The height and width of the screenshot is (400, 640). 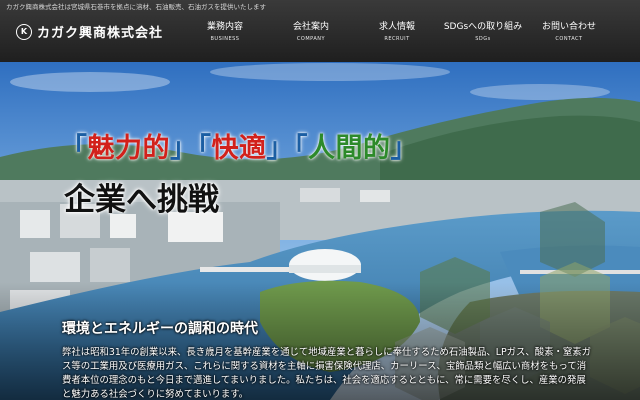 I want to click on nav-label-en: COMPANY, so click(x=311, y=39).